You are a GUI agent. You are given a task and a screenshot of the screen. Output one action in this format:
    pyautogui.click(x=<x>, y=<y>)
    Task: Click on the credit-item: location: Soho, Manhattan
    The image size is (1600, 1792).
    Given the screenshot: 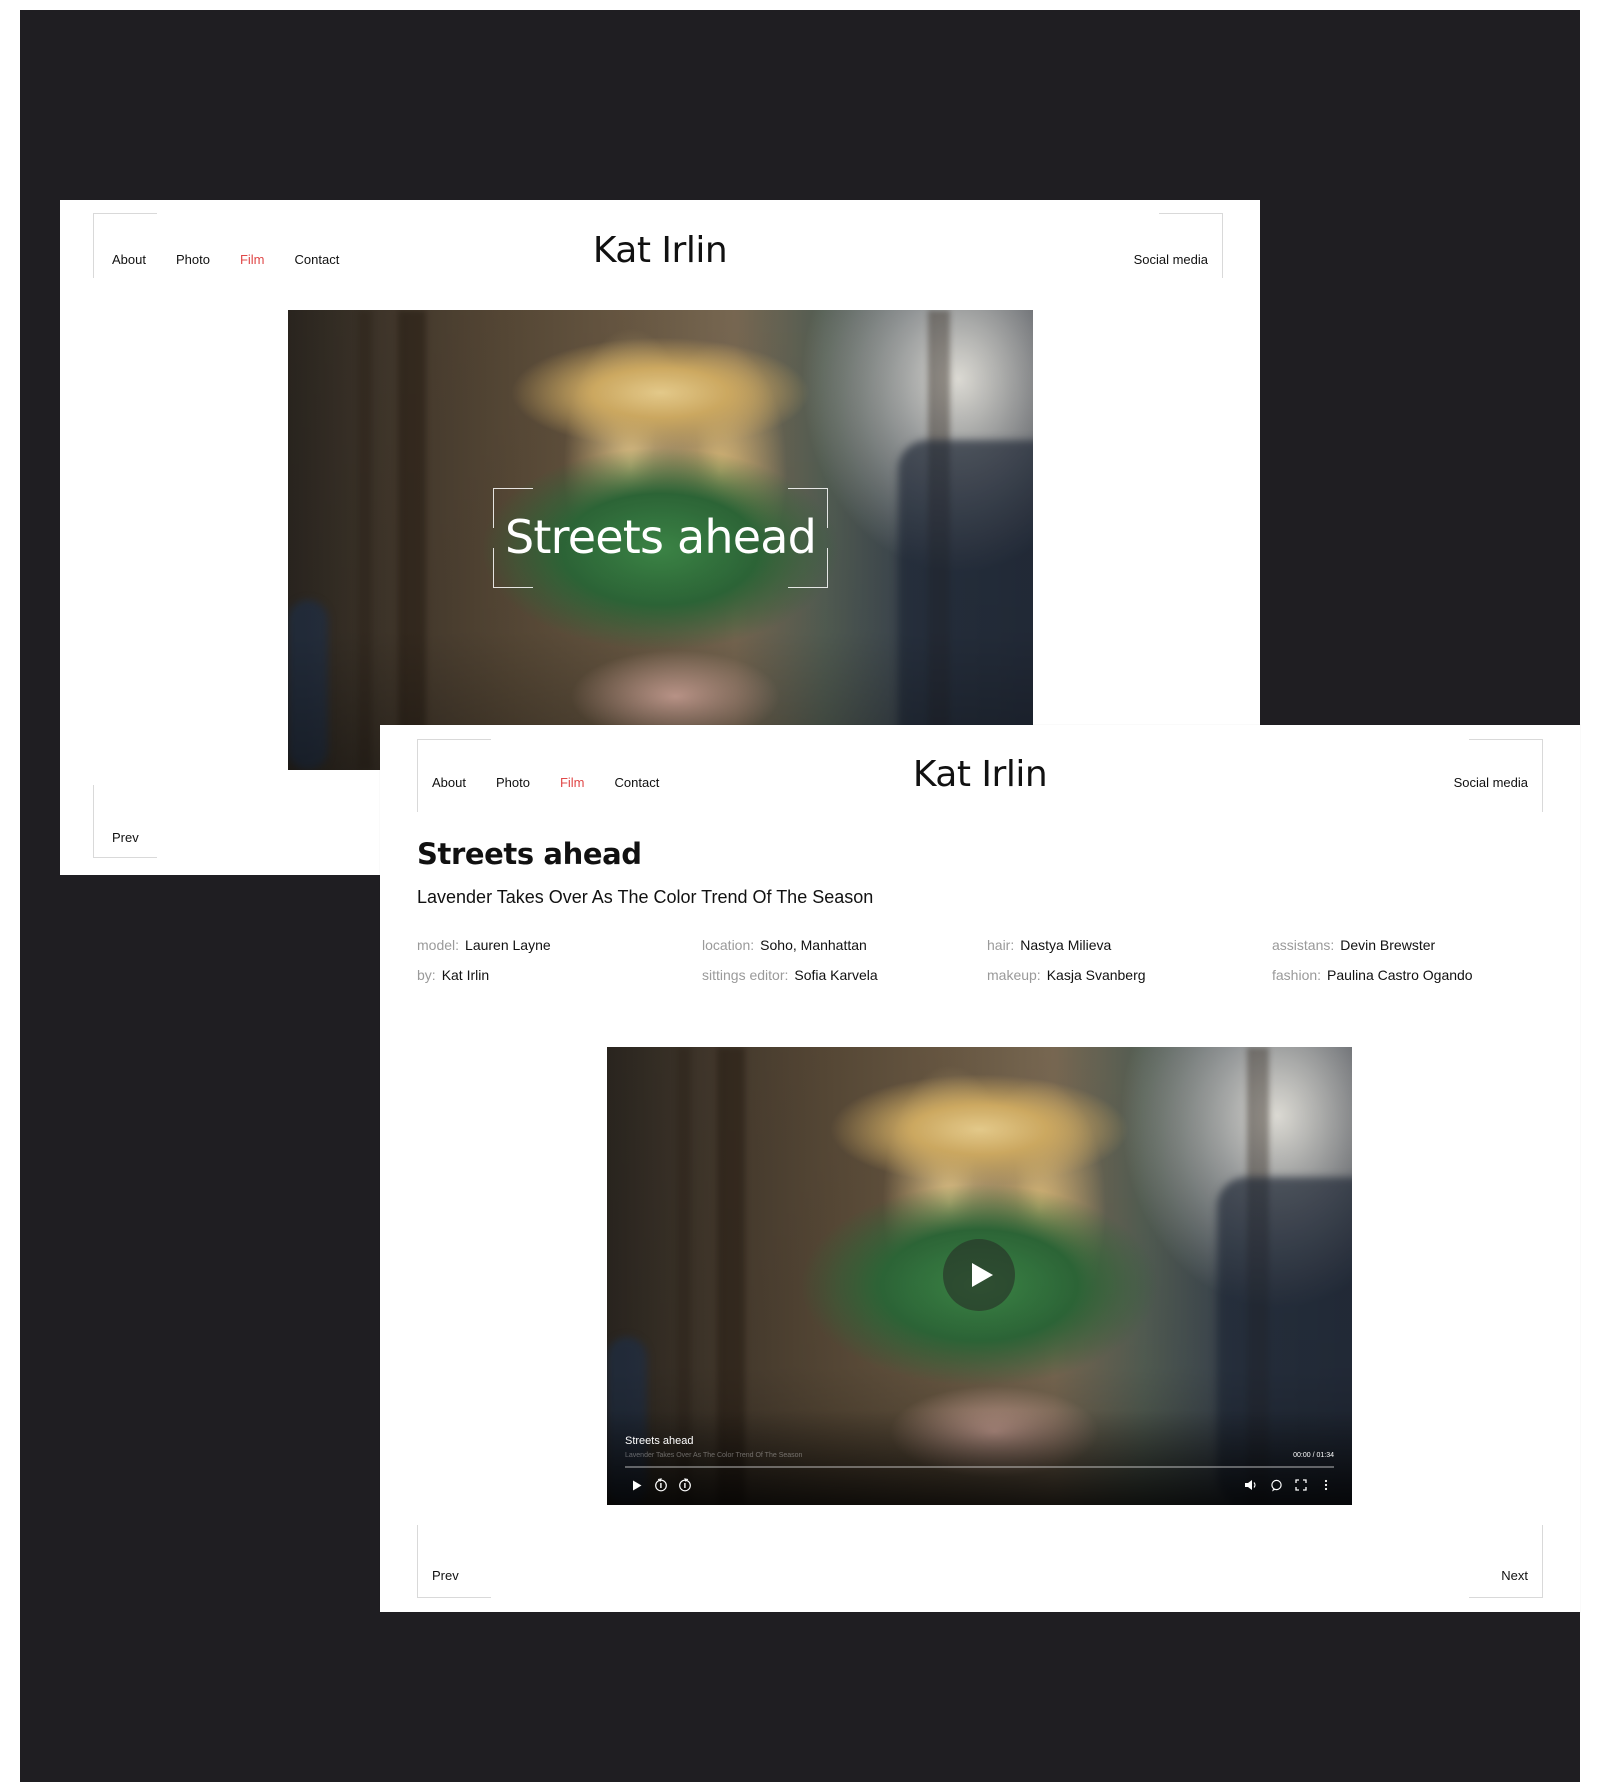 What is the action you would take?
    pyautogui.click(x=784, y=945)
    